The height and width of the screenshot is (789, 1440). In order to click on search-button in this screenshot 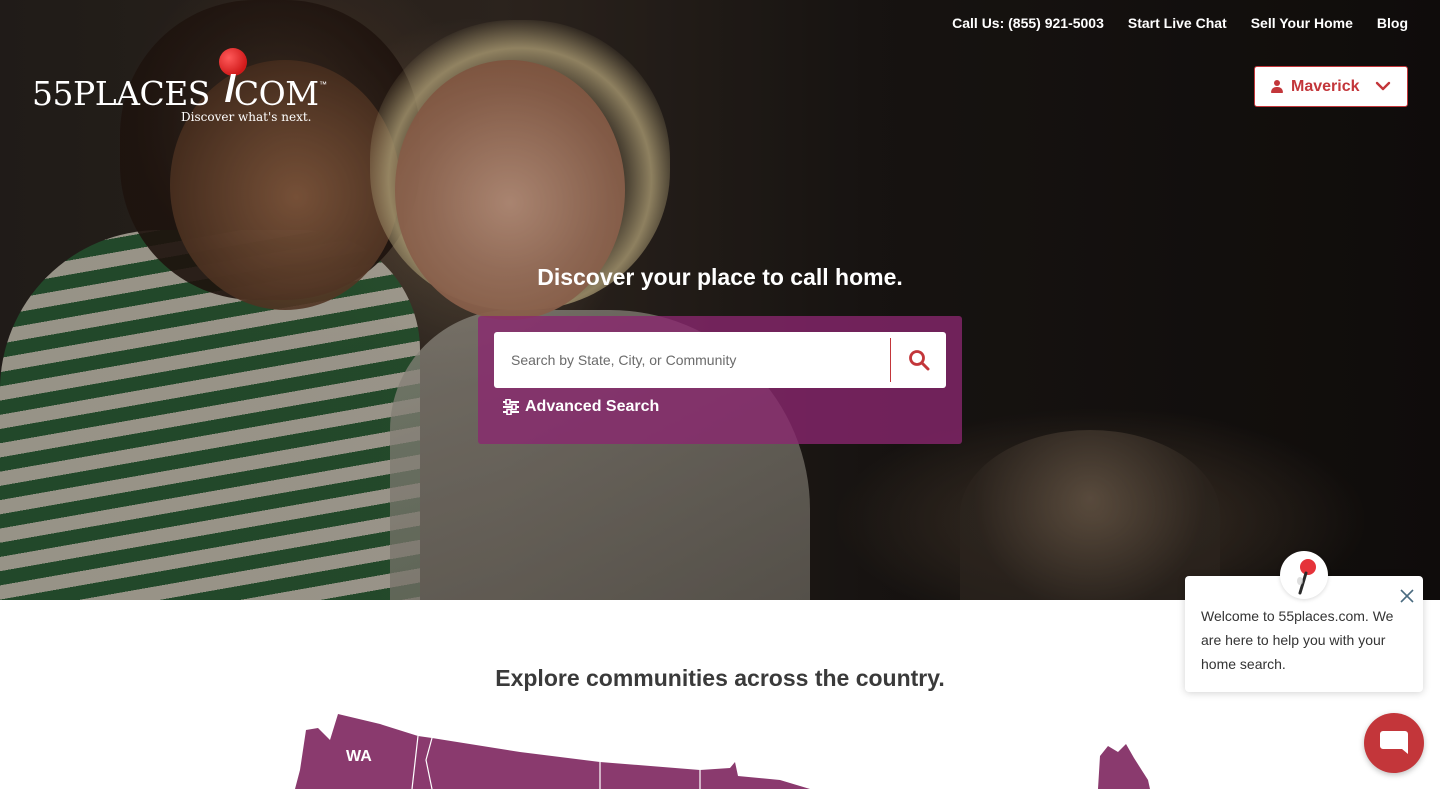, I will do `click(918, 360)`.